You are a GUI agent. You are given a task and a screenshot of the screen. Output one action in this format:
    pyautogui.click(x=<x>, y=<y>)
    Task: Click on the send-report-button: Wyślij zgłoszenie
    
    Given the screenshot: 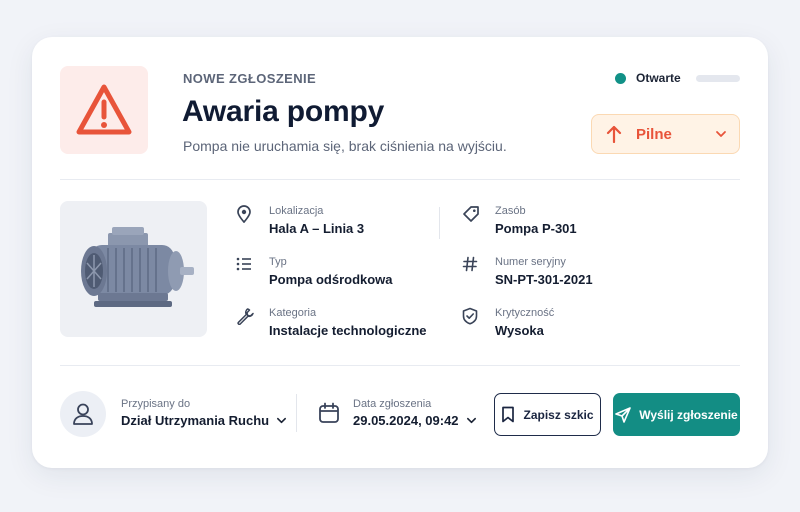 What is the action you would take?
    pyautogui.click(x=676, y=414)
    